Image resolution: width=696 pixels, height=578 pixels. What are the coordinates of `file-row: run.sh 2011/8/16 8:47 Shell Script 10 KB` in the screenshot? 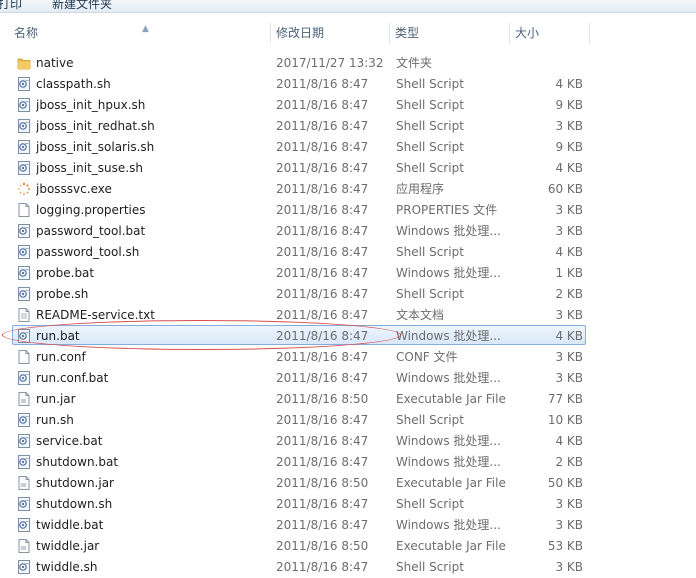 It's located at (299, 419).